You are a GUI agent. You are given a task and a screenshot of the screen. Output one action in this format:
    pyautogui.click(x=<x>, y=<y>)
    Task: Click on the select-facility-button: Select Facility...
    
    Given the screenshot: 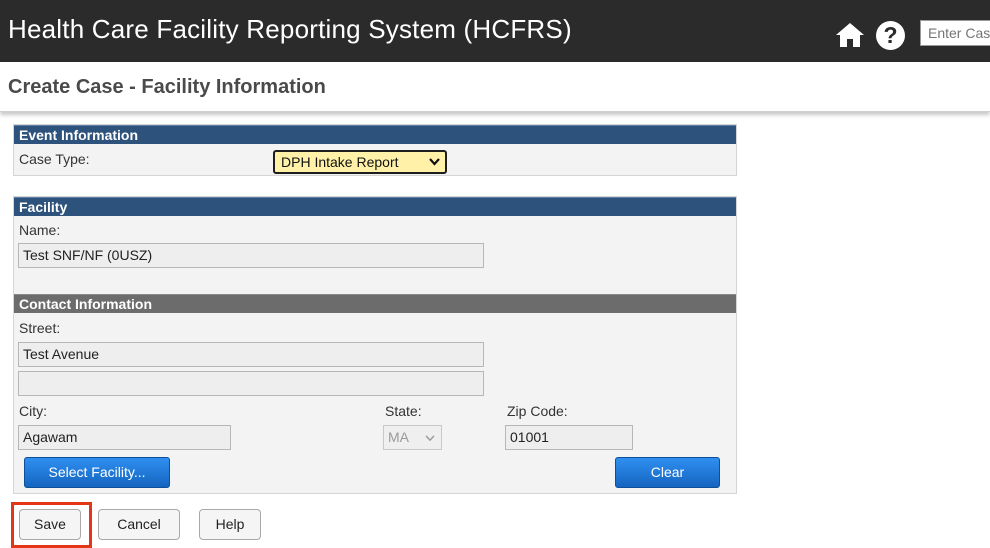 What is the action you would take?
    pyautogui.click(x=97, y=472)
    